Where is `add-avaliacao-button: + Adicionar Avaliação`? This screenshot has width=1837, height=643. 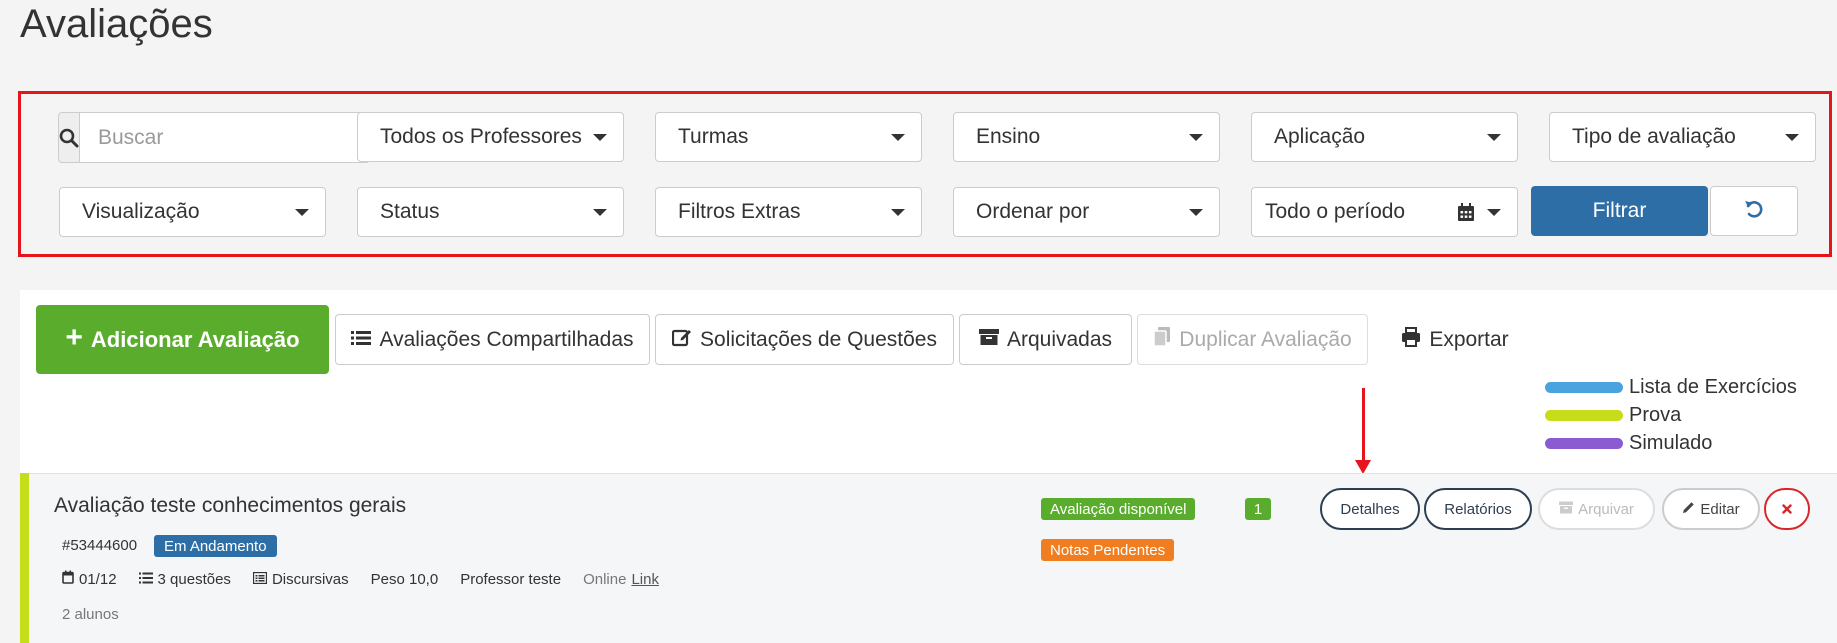 add-avaliacao-button: + Adicionar Avaliação is located at coordinates (182, 339).